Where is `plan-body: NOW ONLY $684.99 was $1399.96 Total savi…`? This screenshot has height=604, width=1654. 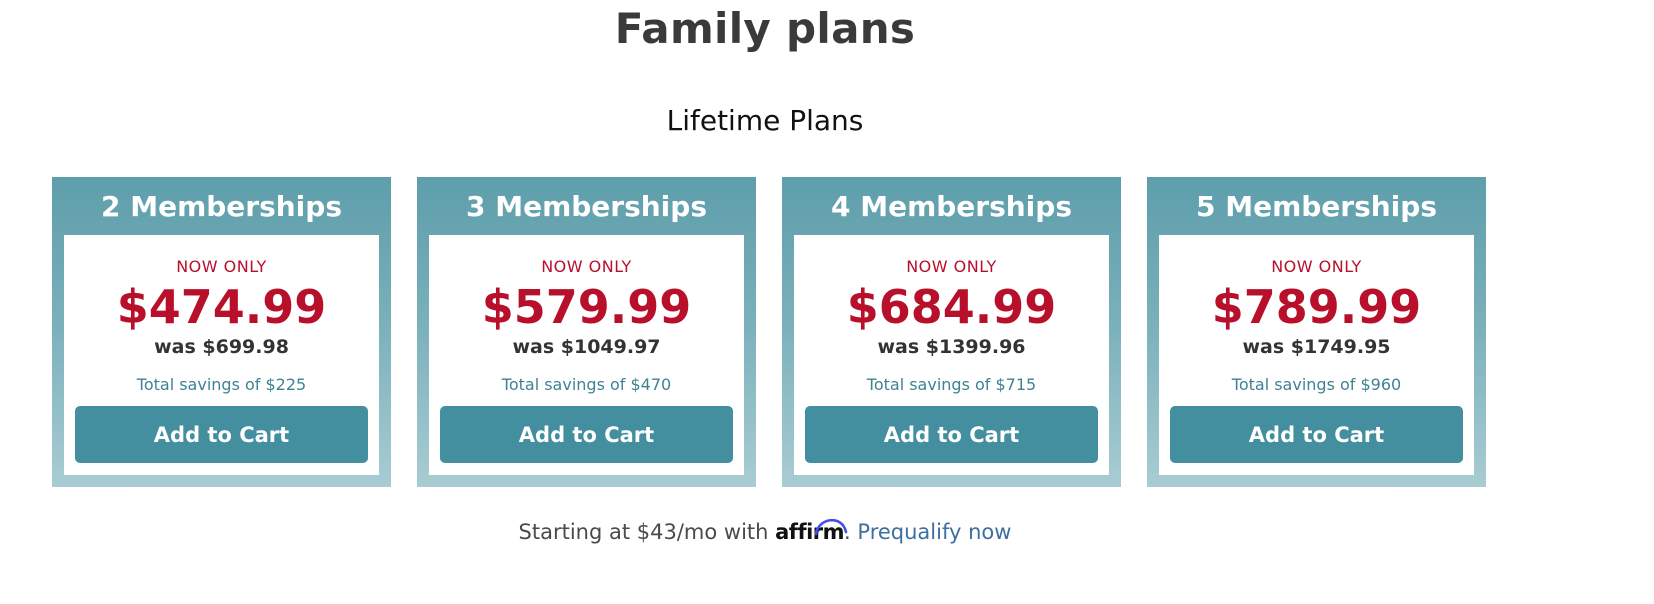
plan-body: NOW ONLY $684.99 was $1399.96 Total savi… is located at coordinates (951, 355).